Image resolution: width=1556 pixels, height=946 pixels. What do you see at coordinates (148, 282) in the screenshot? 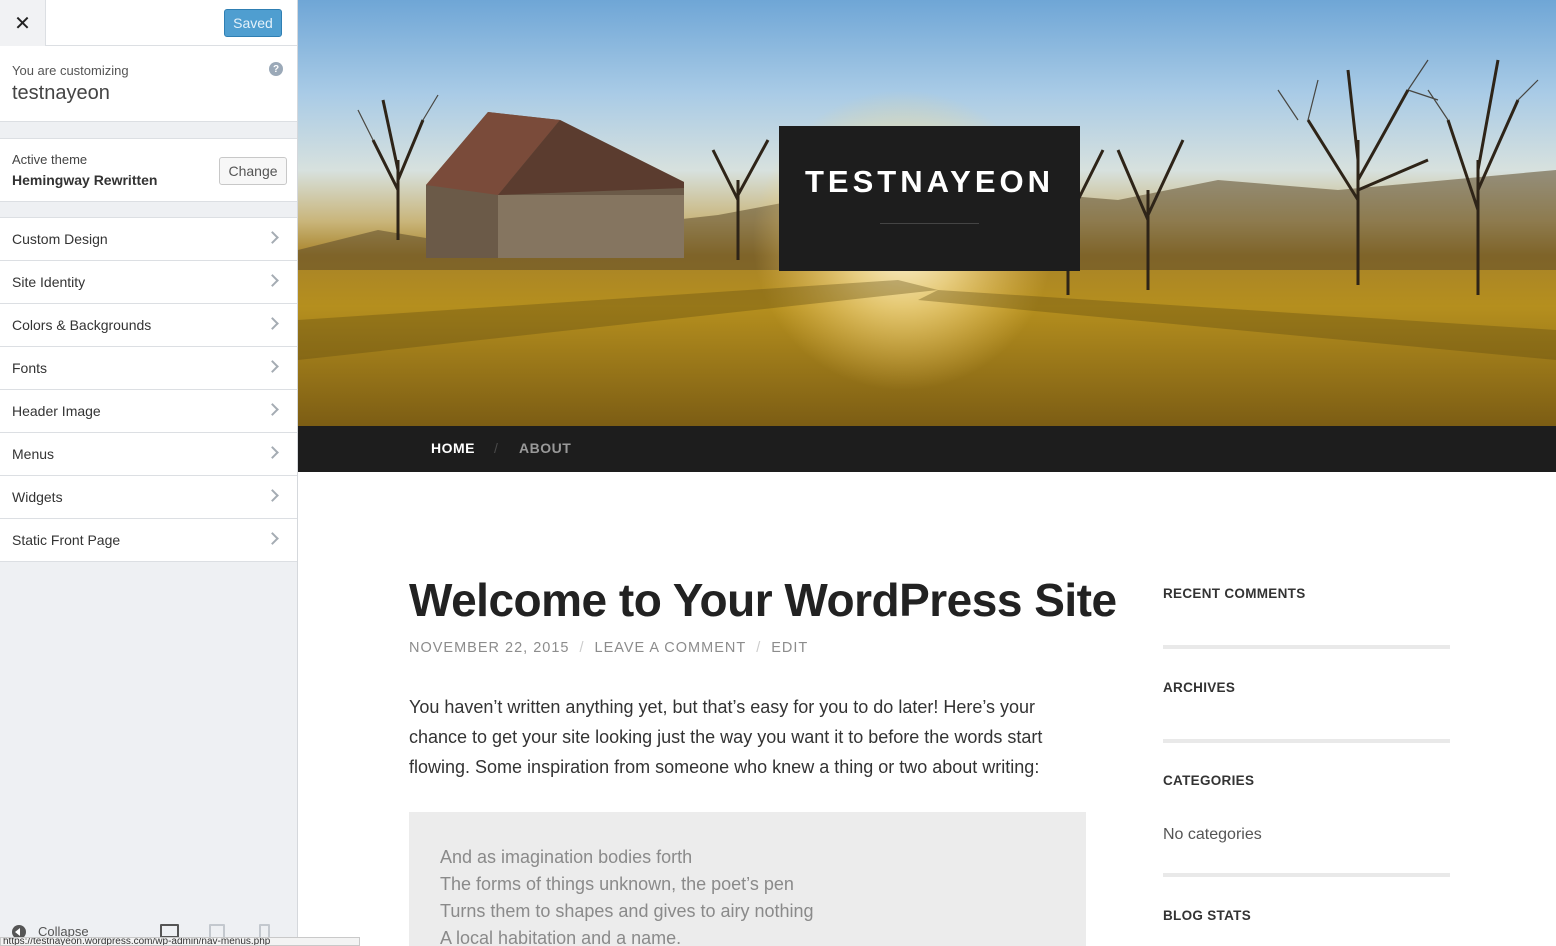
I see `panel-site-identity: Site Identity` at bounding box center [148, 282].